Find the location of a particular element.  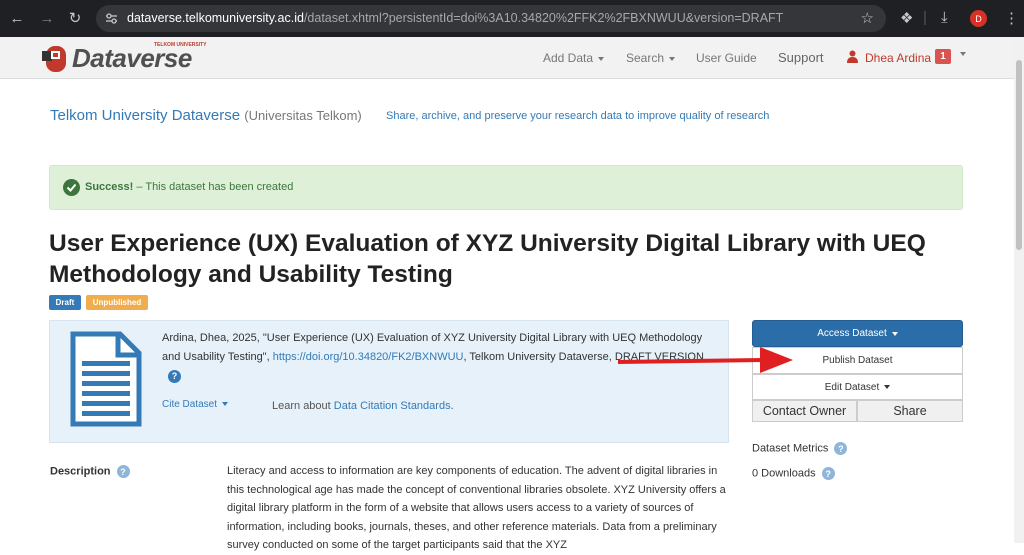

edit-dataset-button: Edit Dataset is located at coordinates (857, 387).